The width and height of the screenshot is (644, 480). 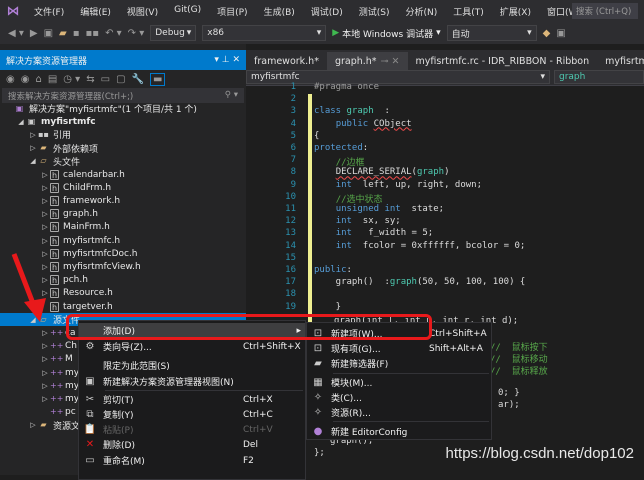 I want to click on forward-icon: ◉, so click(x=25, y=79).